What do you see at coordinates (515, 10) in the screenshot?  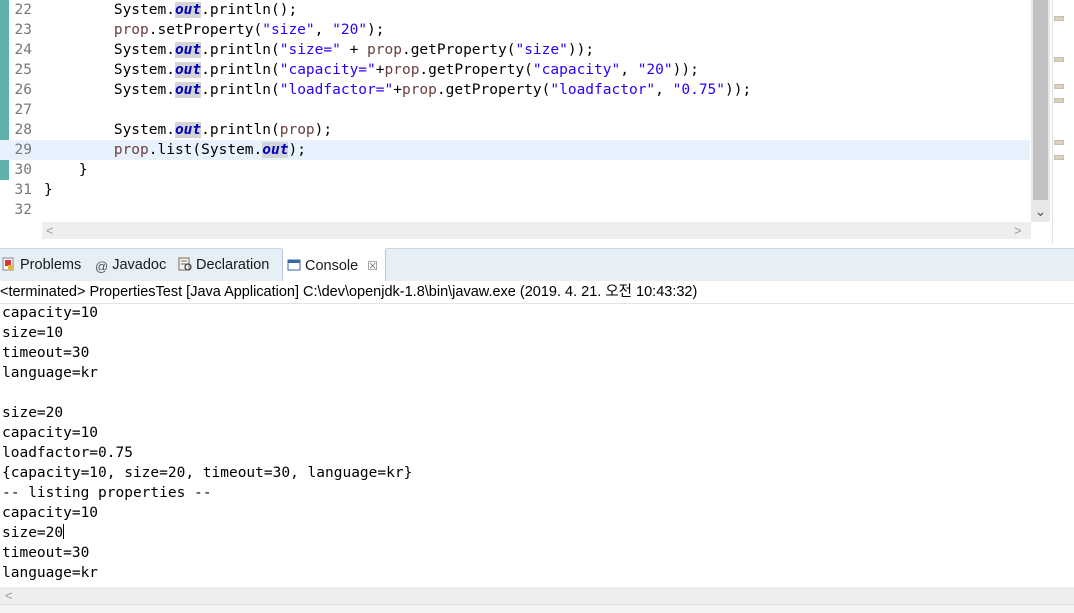 I see `code-line: 22 System.out.println();` at bounding box center [515, 10].